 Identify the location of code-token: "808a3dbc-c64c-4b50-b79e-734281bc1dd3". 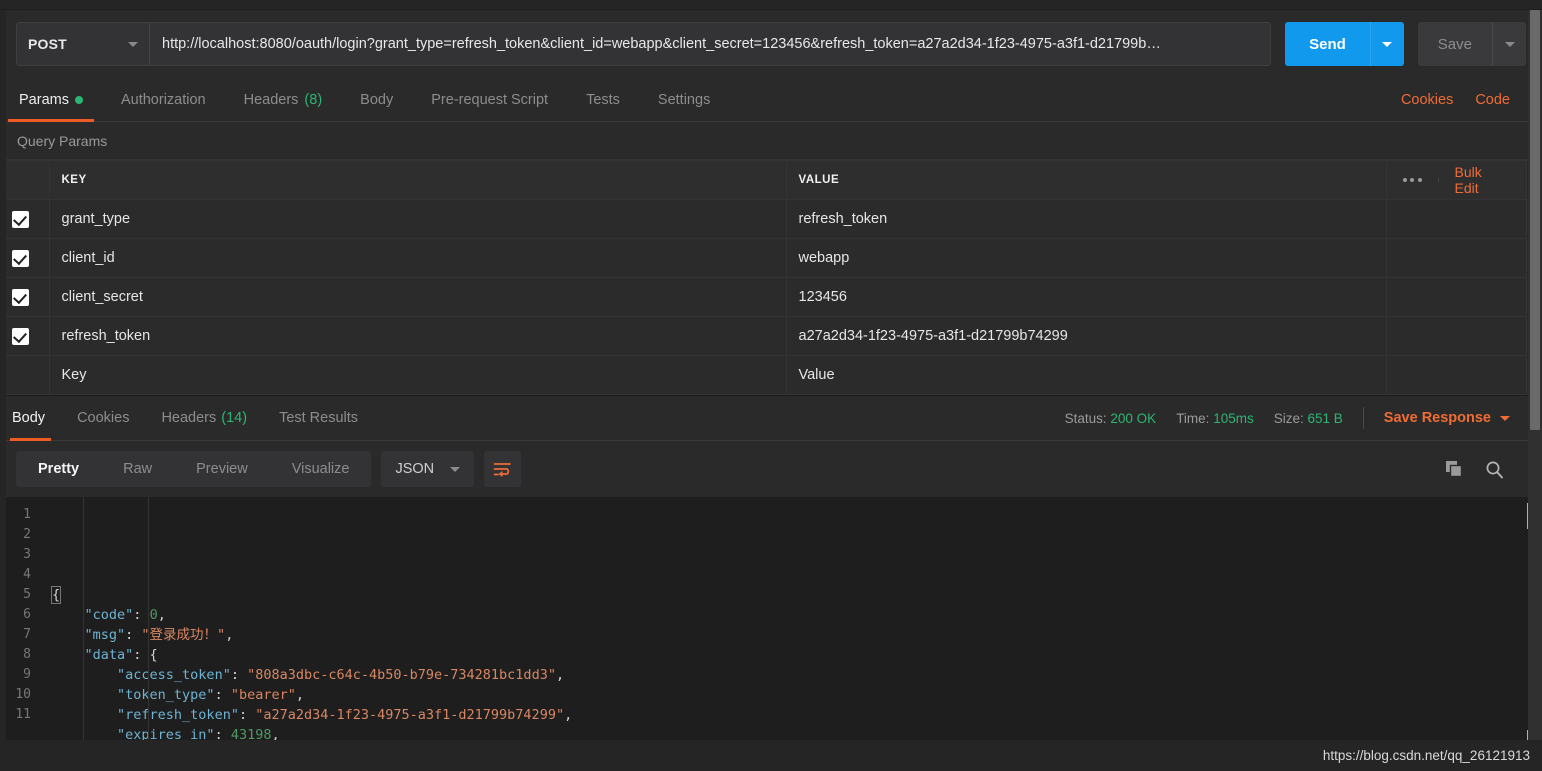
(401, 675).